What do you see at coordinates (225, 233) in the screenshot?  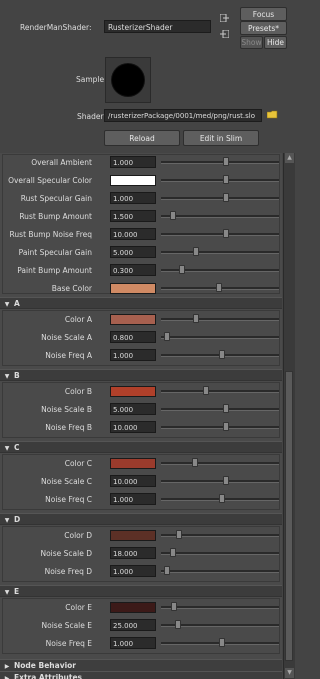 I see `rust-bump-noise-freq-slider-handle` at bounding box center [225, 233].